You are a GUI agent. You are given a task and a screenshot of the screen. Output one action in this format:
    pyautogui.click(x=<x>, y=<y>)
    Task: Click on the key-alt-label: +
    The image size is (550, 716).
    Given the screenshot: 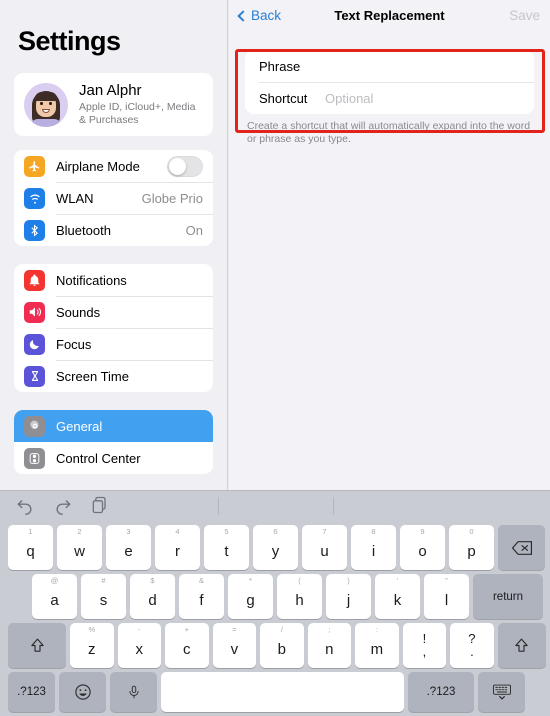 What is the action you would take?
    pyautogui.click(x=186, y=629)
    